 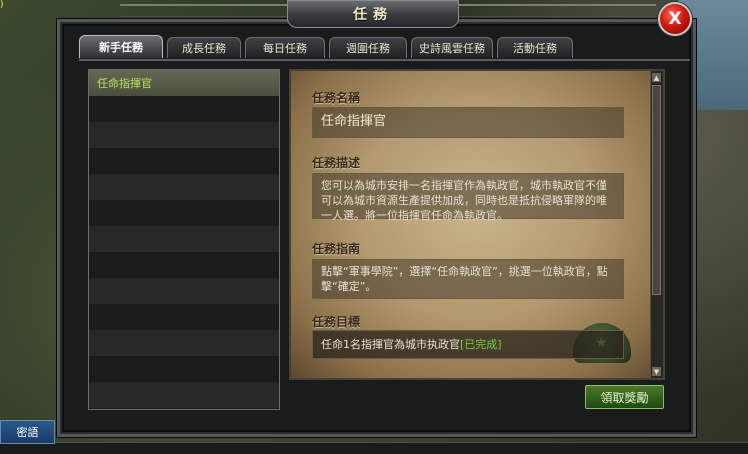 What do you see at coordinates (384, 60) in the screenshot?
I see `tab-divider` at bounding box center [384, 60].